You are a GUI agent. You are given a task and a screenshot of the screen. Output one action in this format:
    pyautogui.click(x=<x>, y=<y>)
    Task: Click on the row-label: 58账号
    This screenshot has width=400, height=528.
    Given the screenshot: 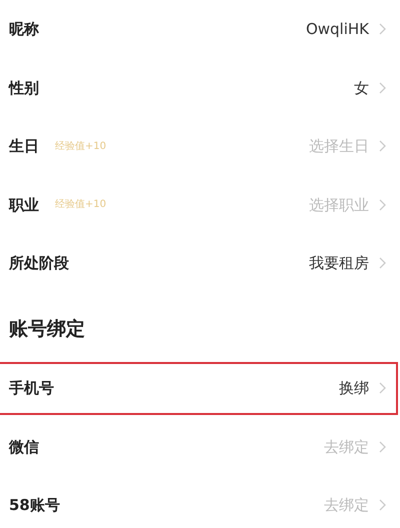 What is the action you would take?
    pyautogui.click(x=34, y=505)
    